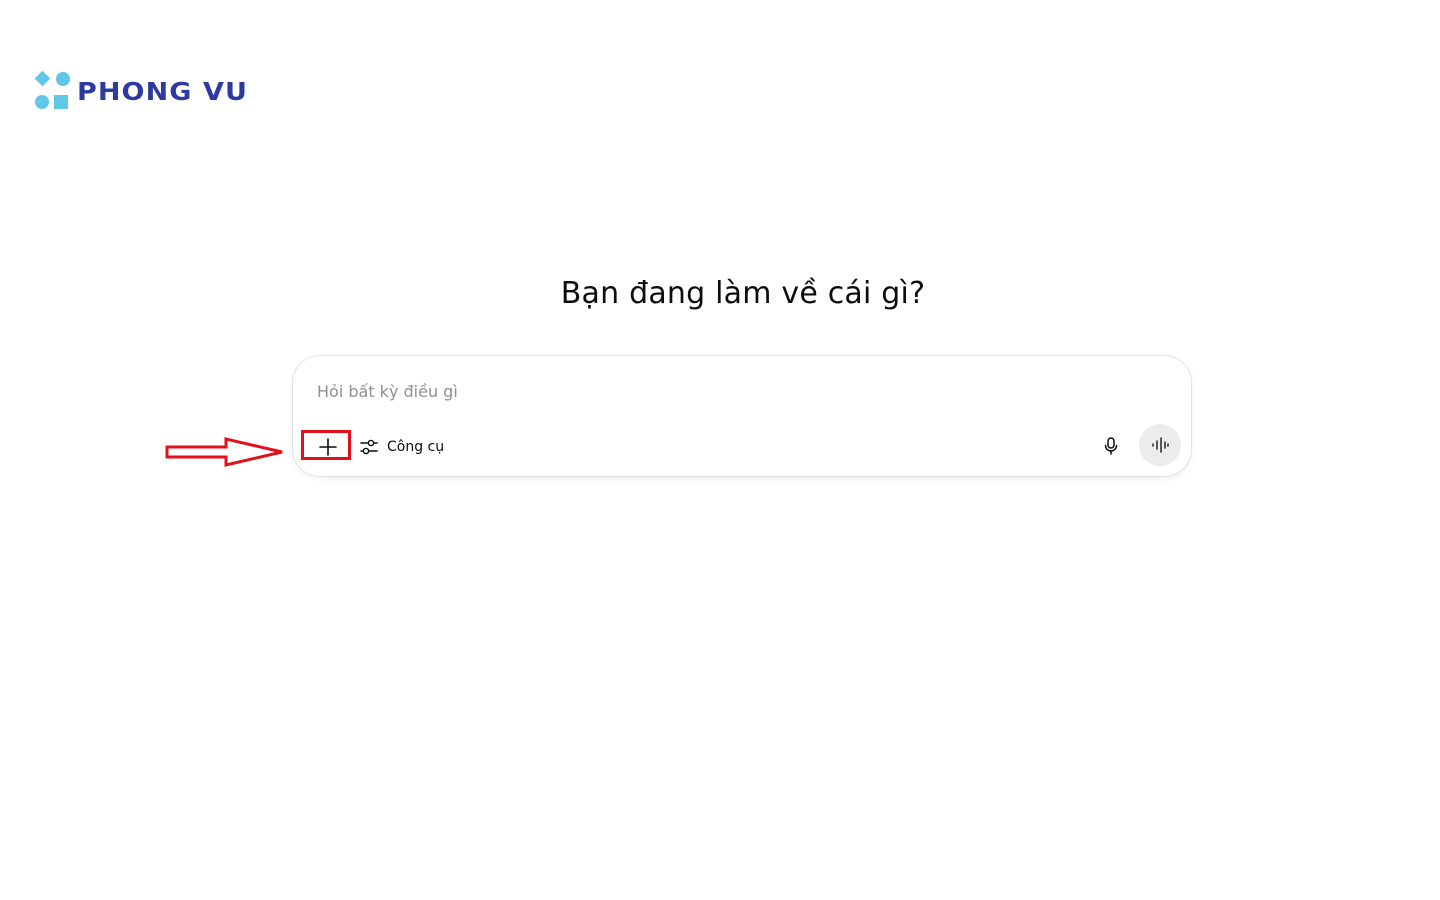  What do you see at coordinates (416, 447) in the screenshot?
I see `tools-button-label: Công cụ` at bounding box center [416, 447].